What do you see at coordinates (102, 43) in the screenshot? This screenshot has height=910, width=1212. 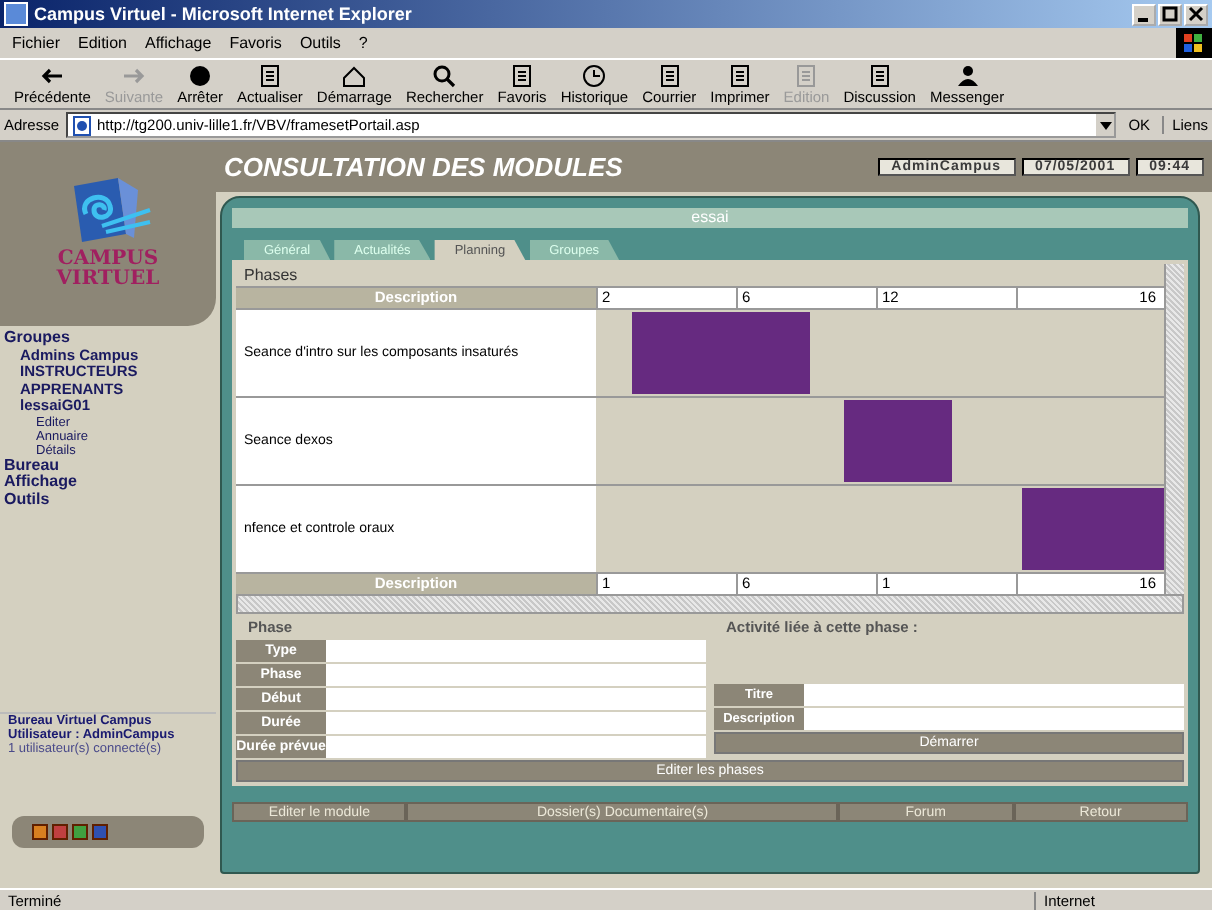 I see `menu-item: Edition` at bounding box center [102, 43].